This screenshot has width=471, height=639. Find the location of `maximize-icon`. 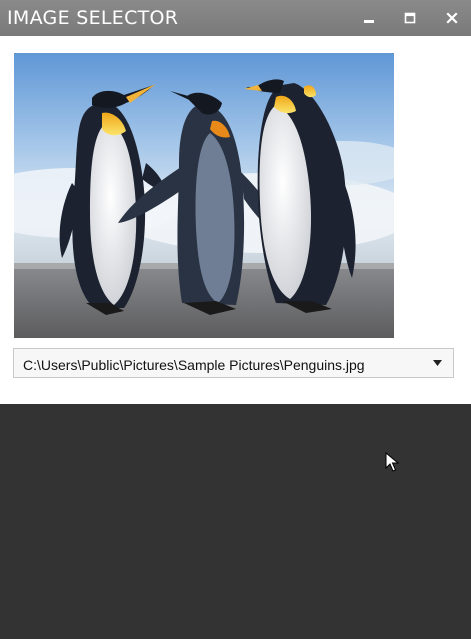

maximize-icon is located at coordinates (410, 18).